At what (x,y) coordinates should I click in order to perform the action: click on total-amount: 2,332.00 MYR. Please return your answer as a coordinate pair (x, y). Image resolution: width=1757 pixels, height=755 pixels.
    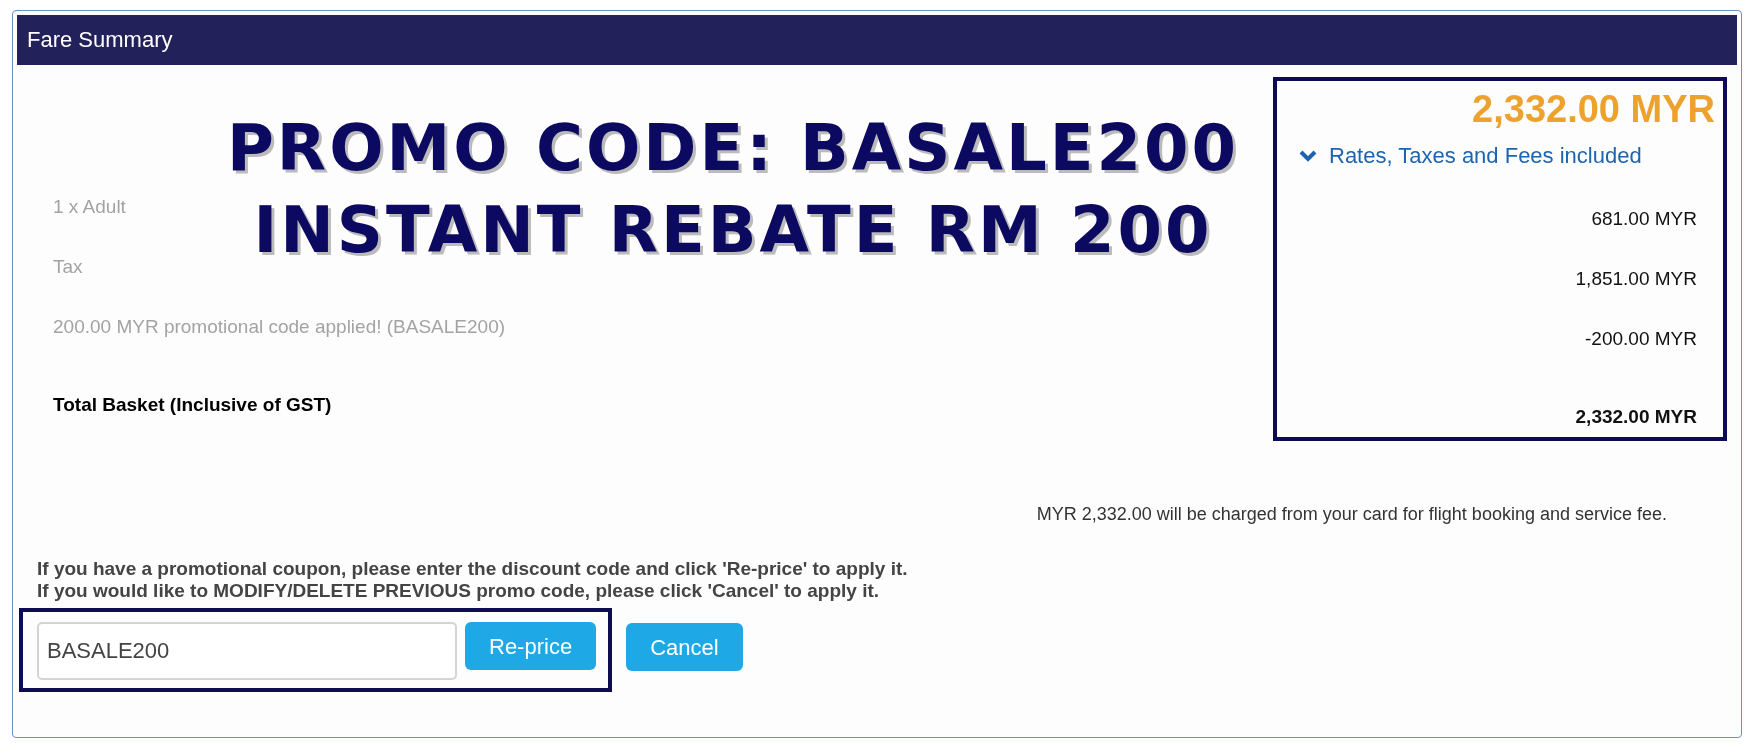
    Looking at the image, I should click on (1636, 416).